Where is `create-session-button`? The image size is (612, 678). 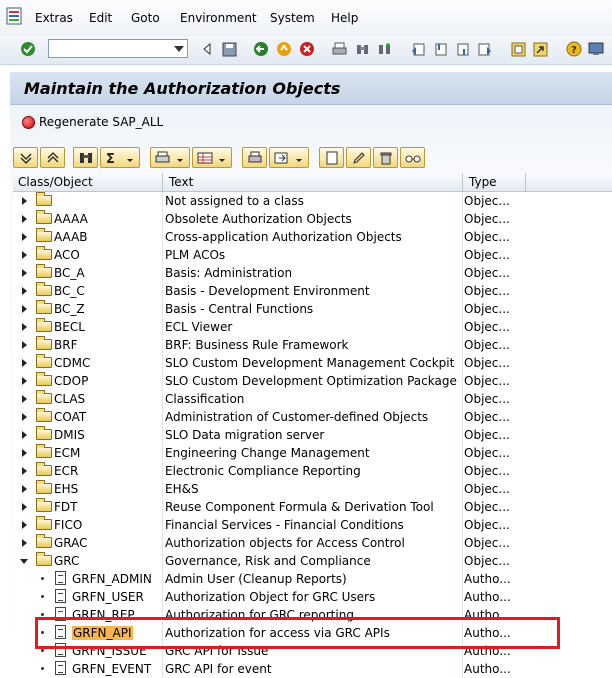
create-session-button is located at coordinates (518, 49).